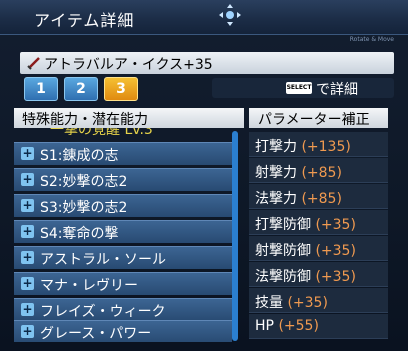 This screenshot has width=408, height=351. What do you see at coordinates (276, 173) in the screenshot?
I see `param-label: 射撃力` at bounding box center [276, 173].